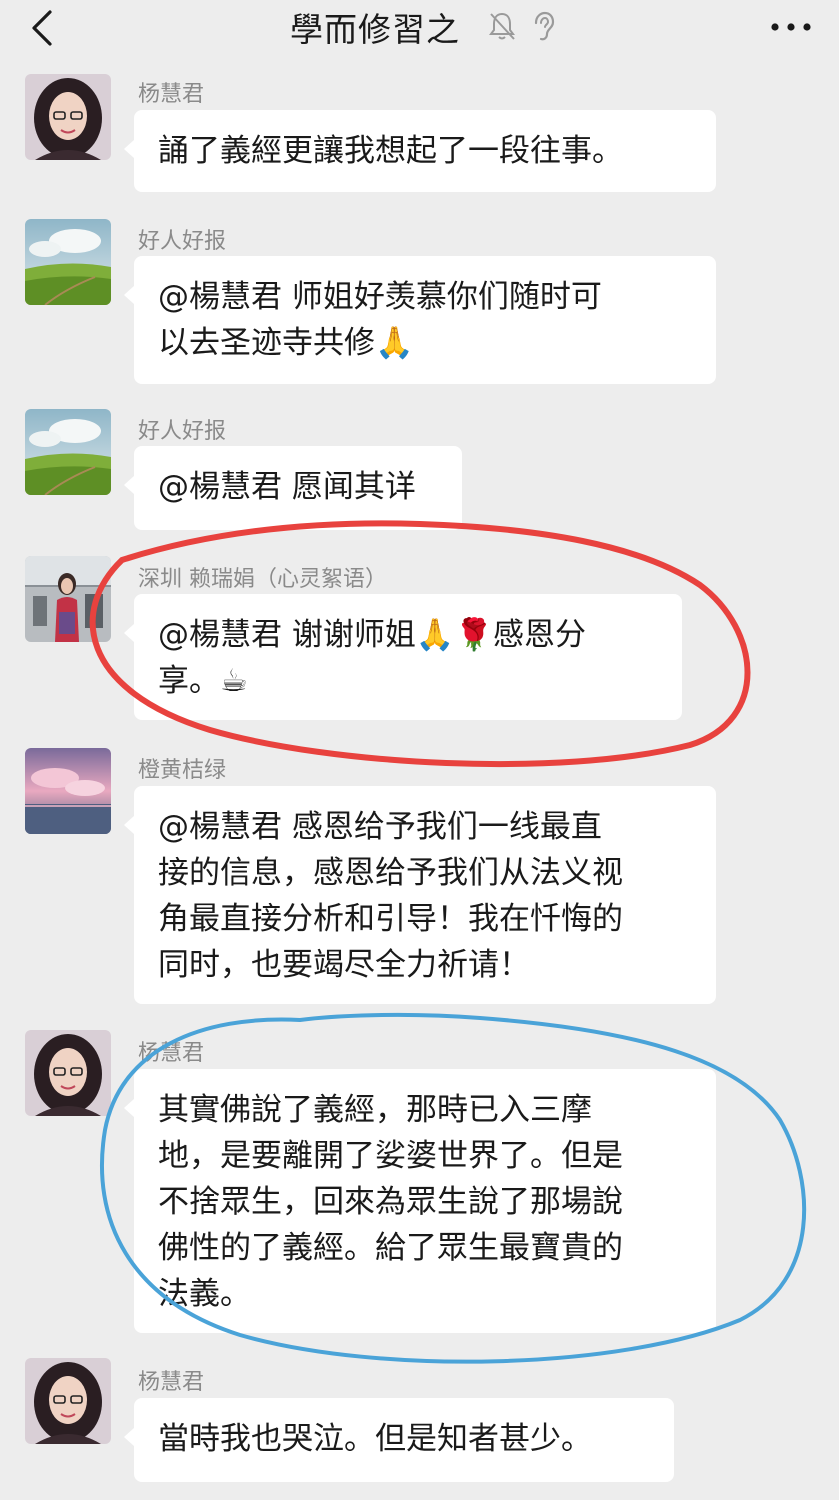 This screenshot has height=1500, width=839. What do you see at coordinates (380, 297) in the screenshot?
I see `message-text: @楊慧君 师姐好羡慕你们随时可` at bounding box center [380, 297].